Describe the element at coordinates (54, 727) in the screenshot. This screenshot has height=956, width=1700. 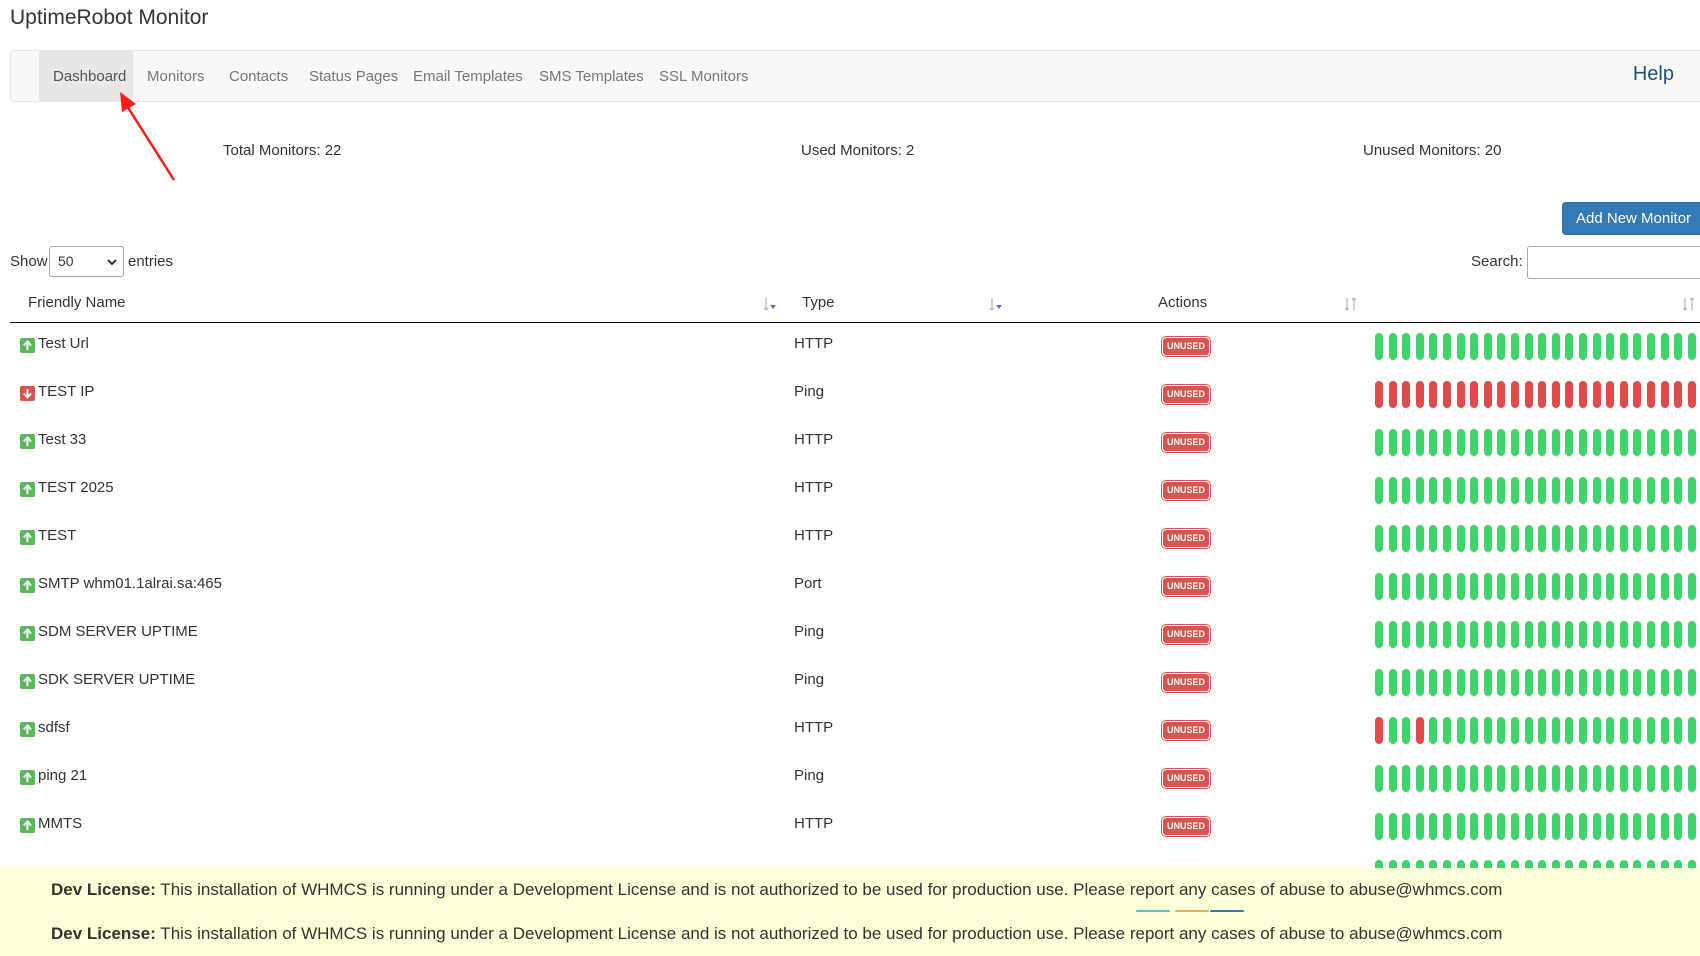
I see `monitor-name: sdfsf` at that location.